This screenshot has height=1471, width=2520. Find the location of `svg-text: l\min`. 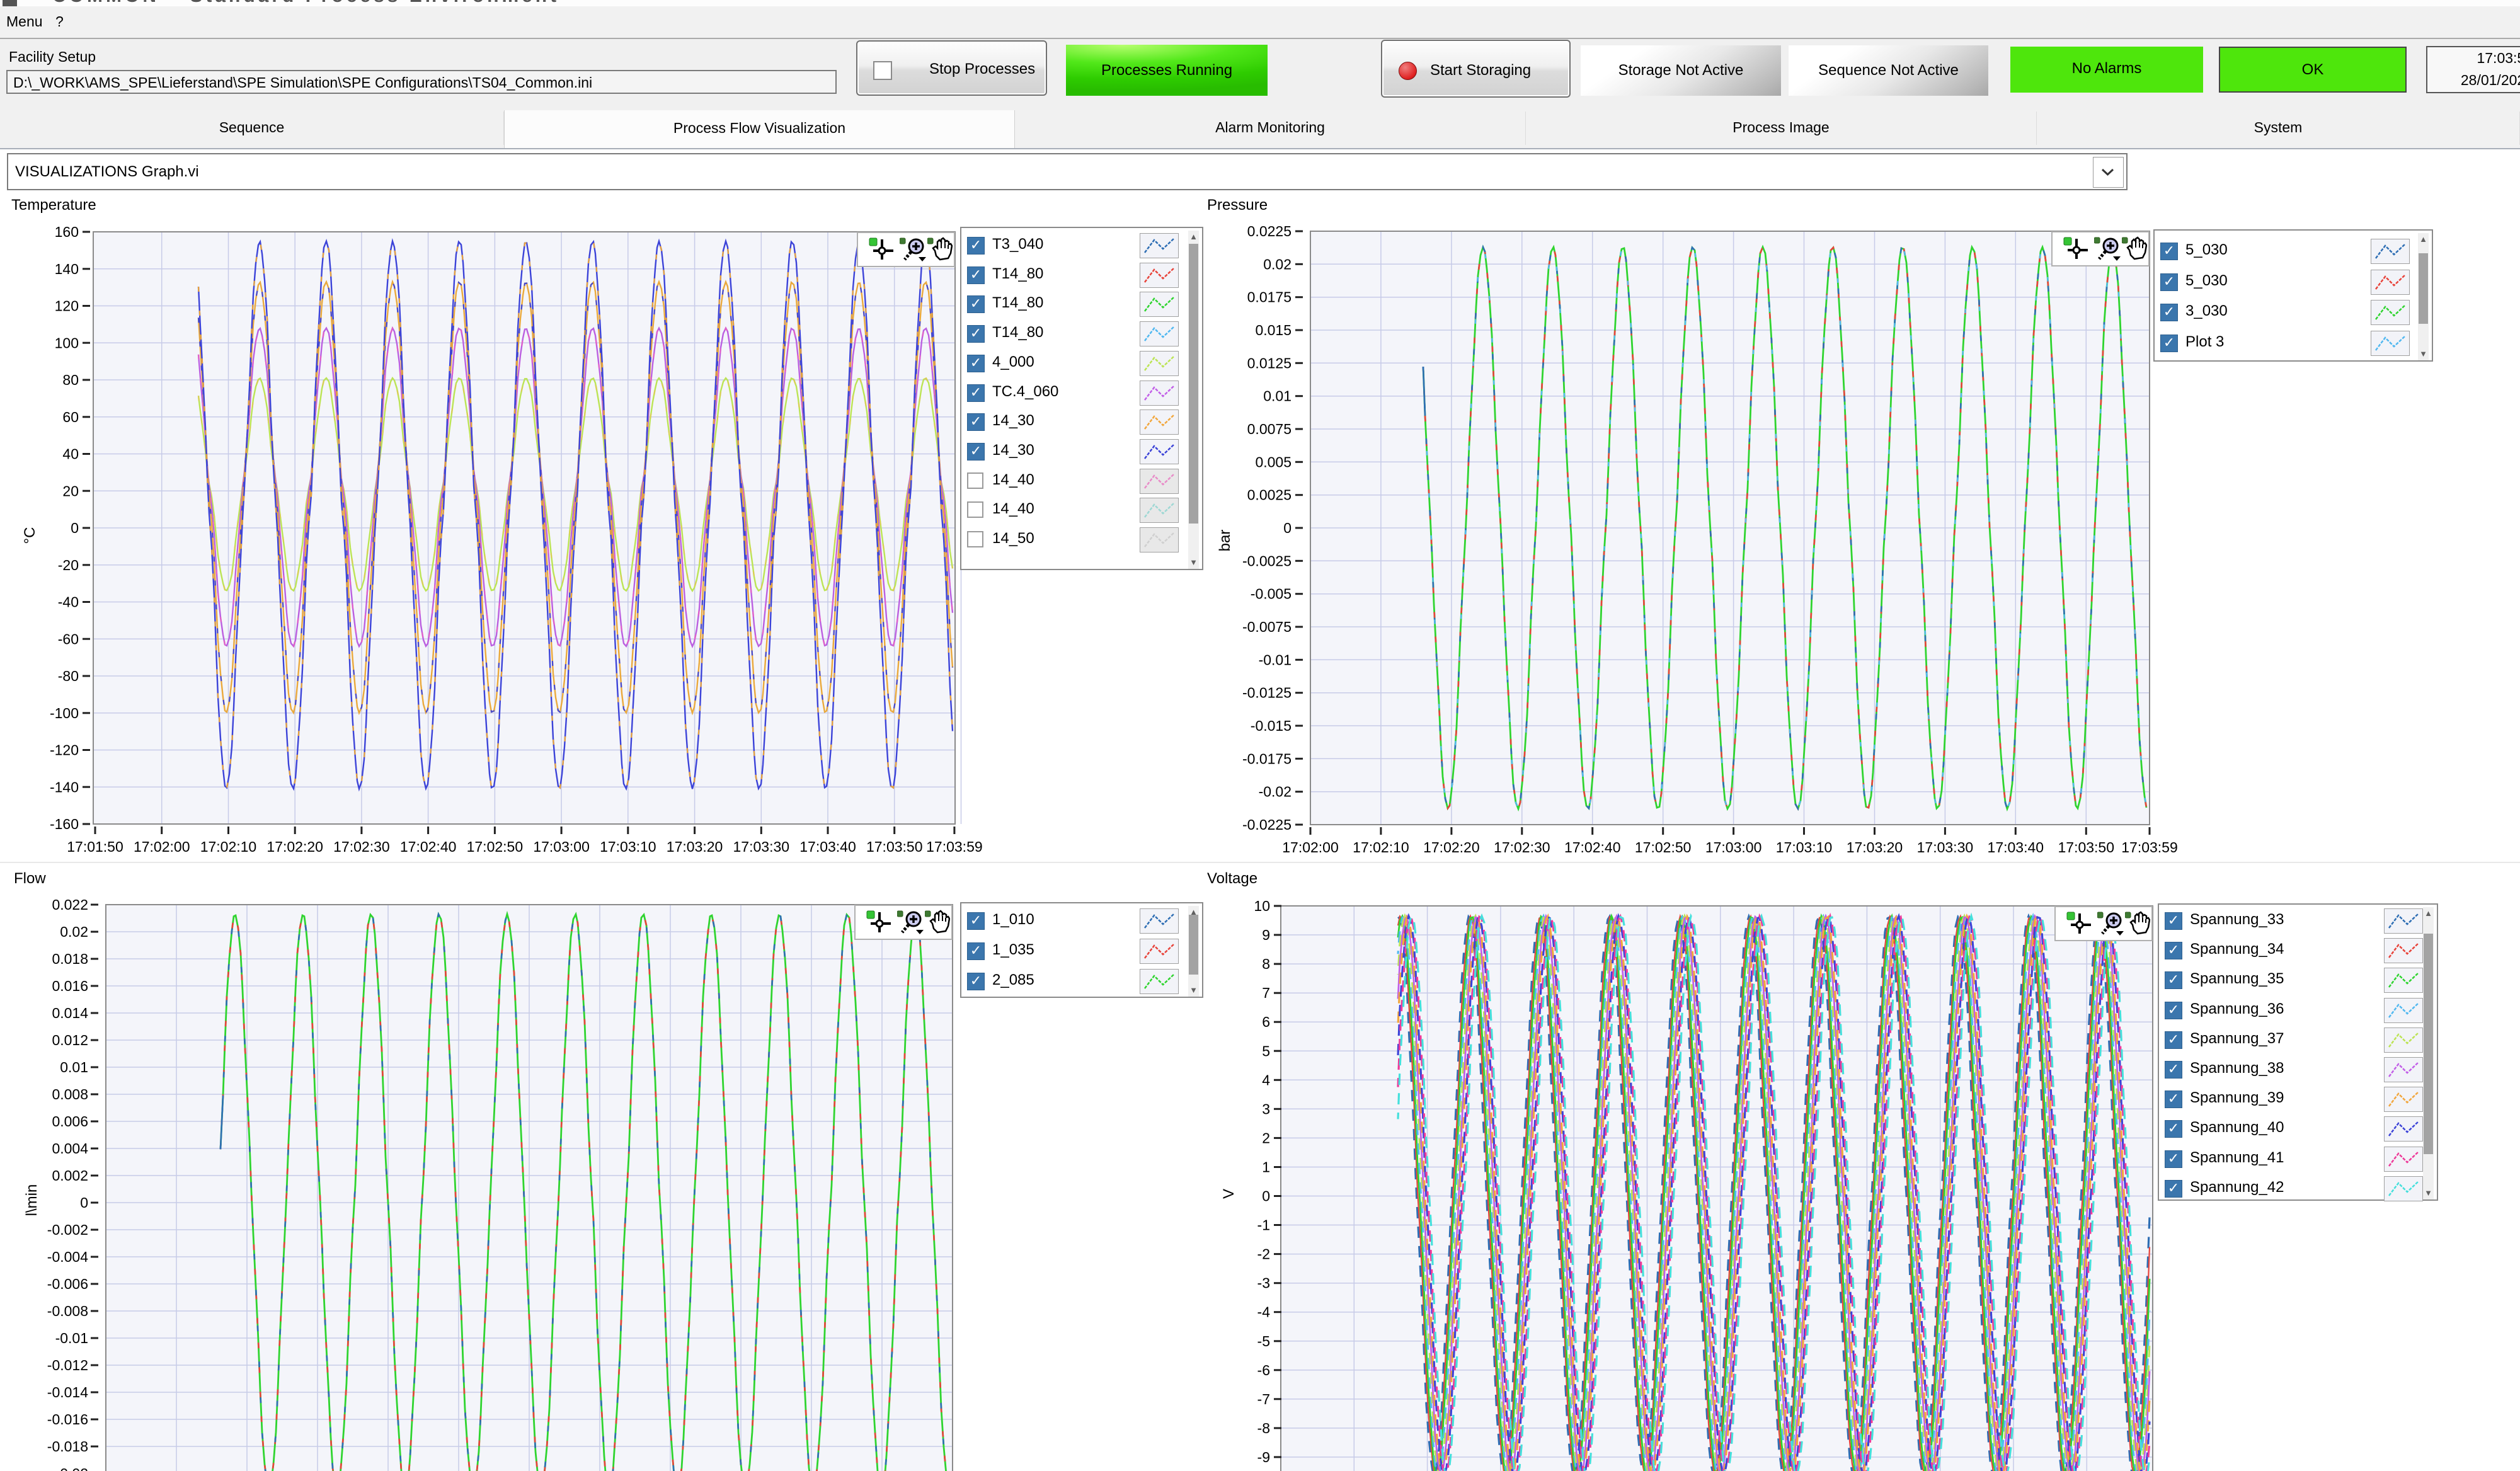

svg-text: l\min is located at coordinates (31, 1200).